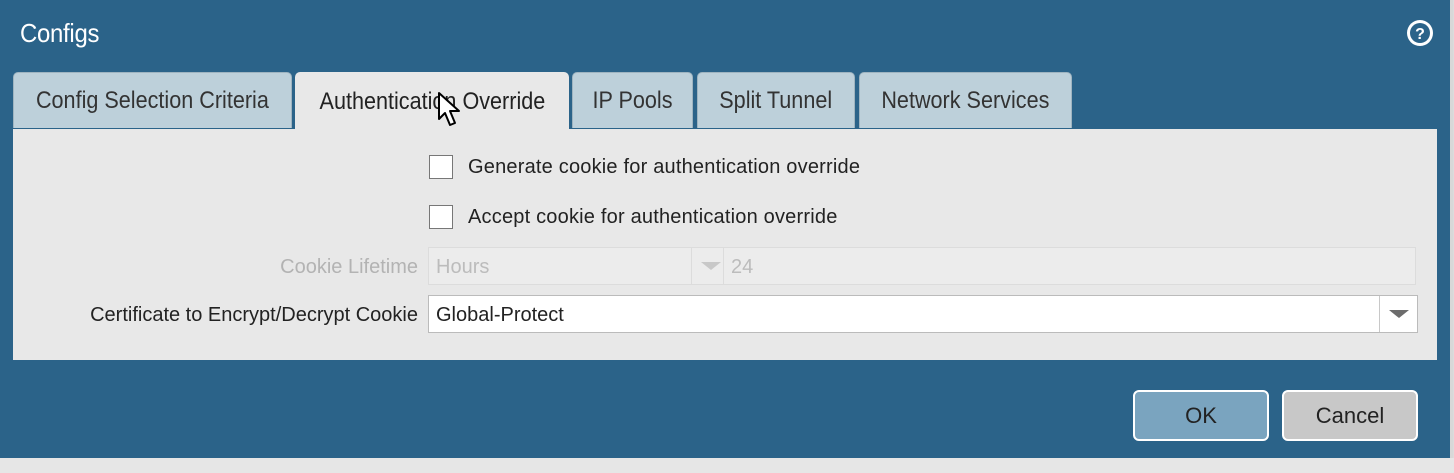 The height and width of the screenshot is (473, 1454). I want to click on cookie-lifetime-input: 24, so click(1069, 266).